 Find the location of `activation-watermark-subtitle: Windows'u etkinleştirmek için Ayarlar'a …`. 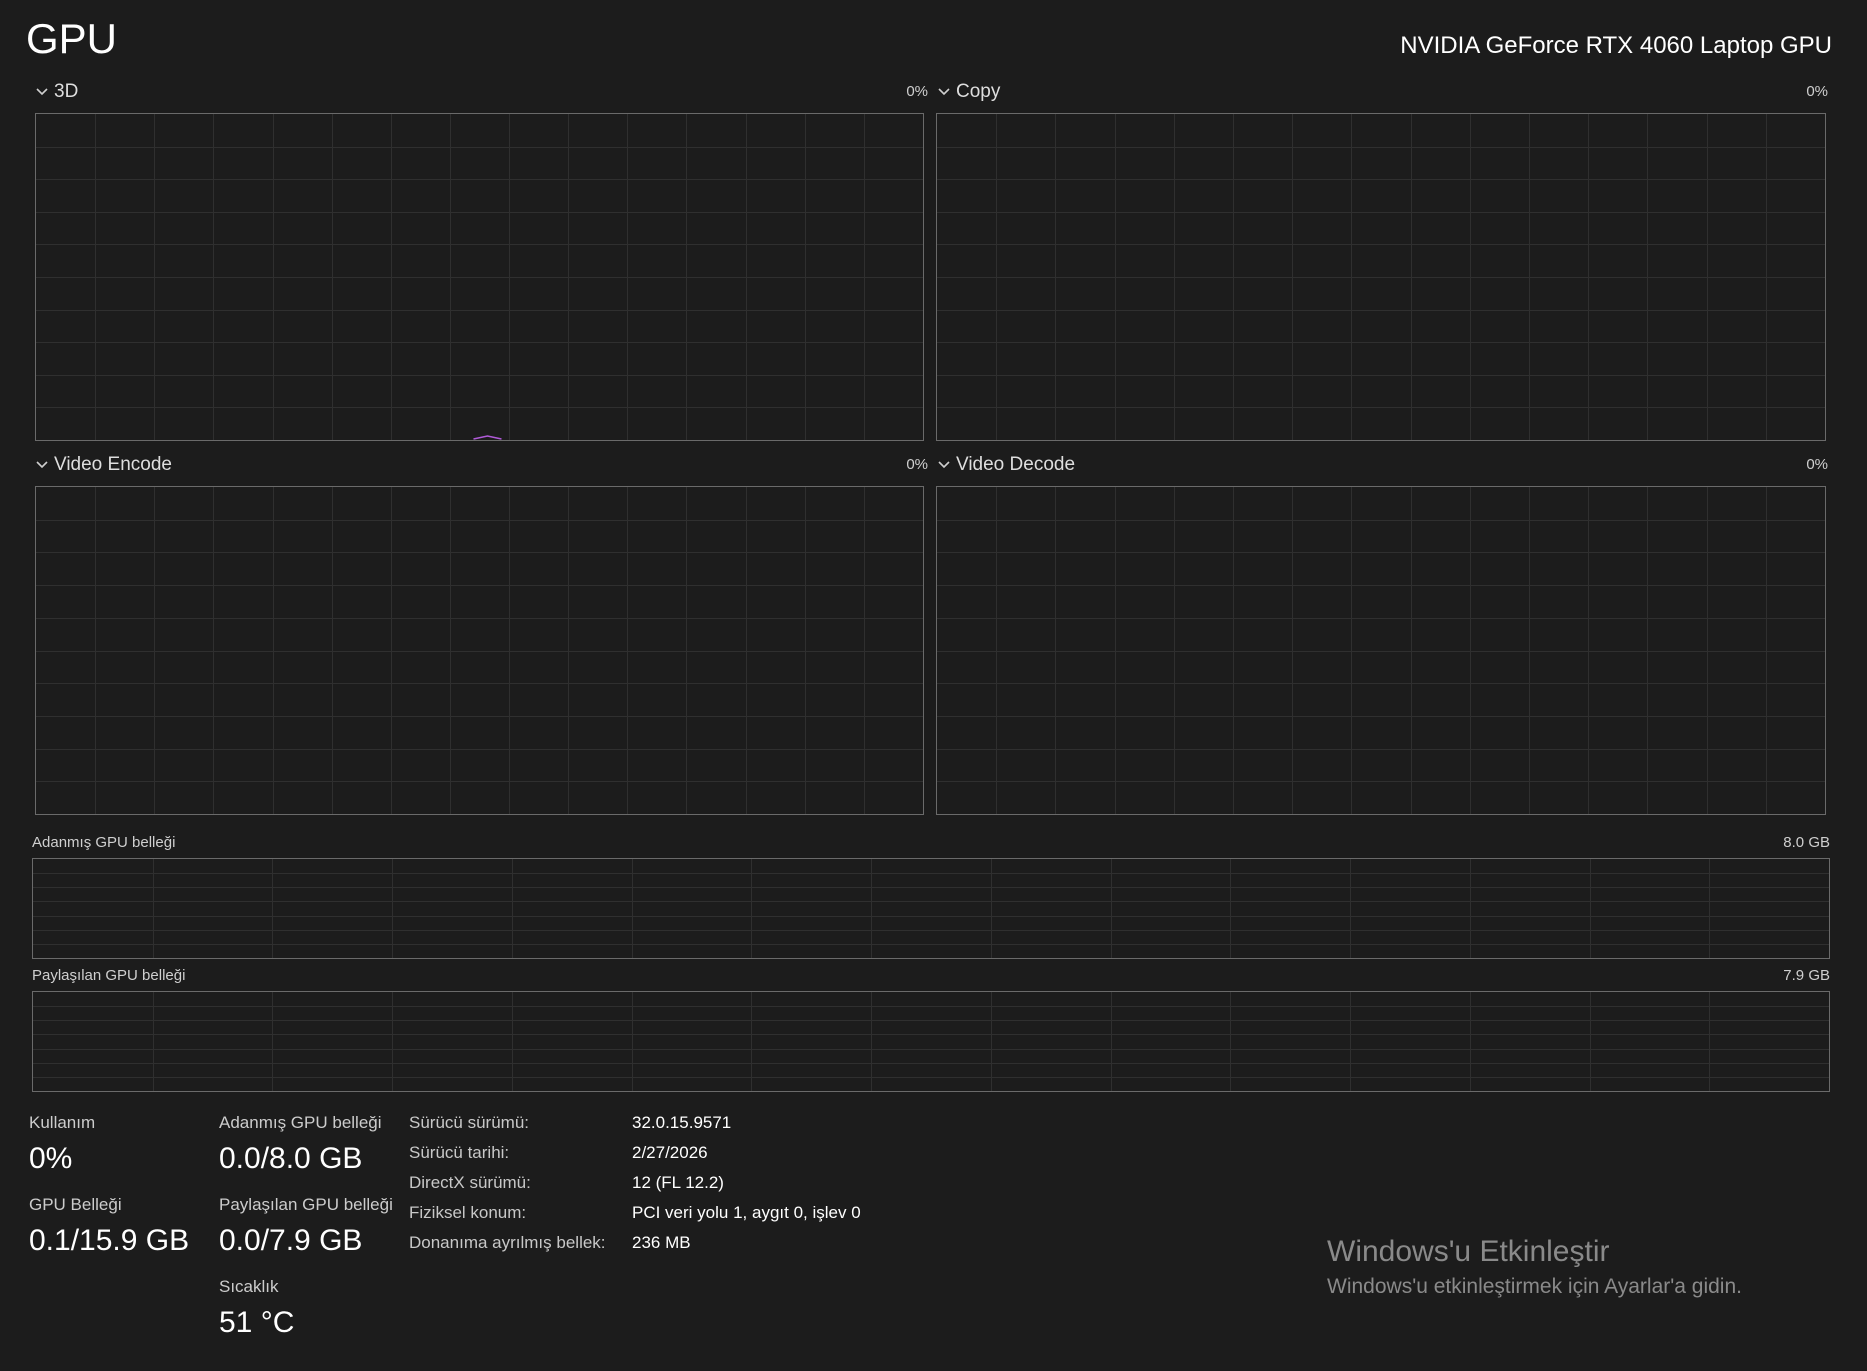

activation-watermark-subtitle: Windows'u etkinleştirmek için Ayarlar'a … is located at coordinates (1534, 1286).